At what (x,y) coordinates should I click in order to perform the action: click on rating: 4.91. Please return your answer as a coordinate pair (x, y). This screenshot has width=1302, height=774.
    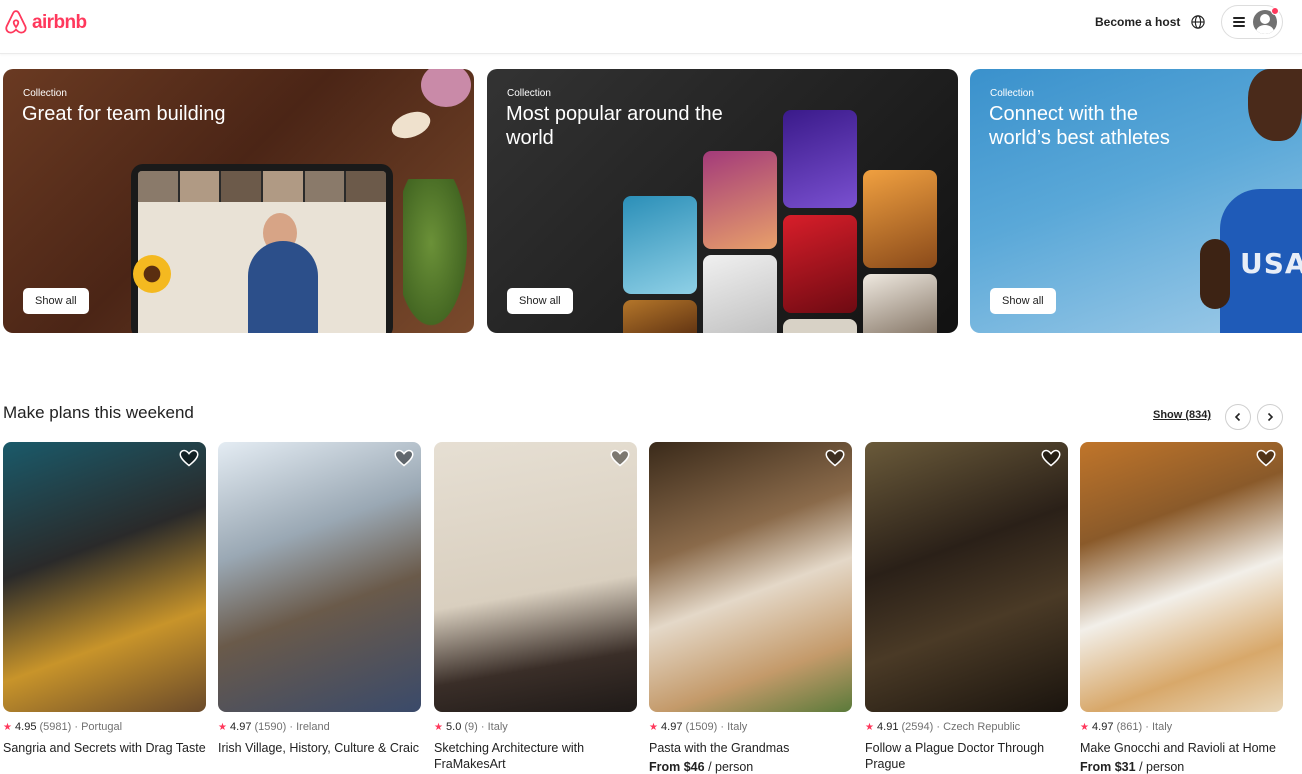
    Looking at the image, I should click on (888, 727).